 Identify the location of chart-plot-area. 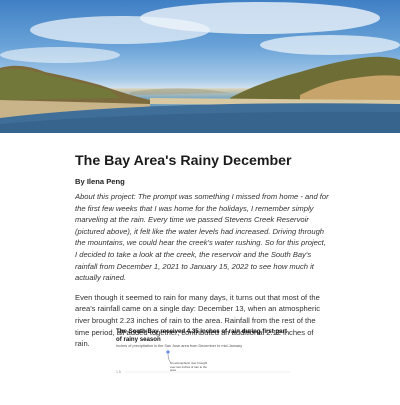
(203, 375).